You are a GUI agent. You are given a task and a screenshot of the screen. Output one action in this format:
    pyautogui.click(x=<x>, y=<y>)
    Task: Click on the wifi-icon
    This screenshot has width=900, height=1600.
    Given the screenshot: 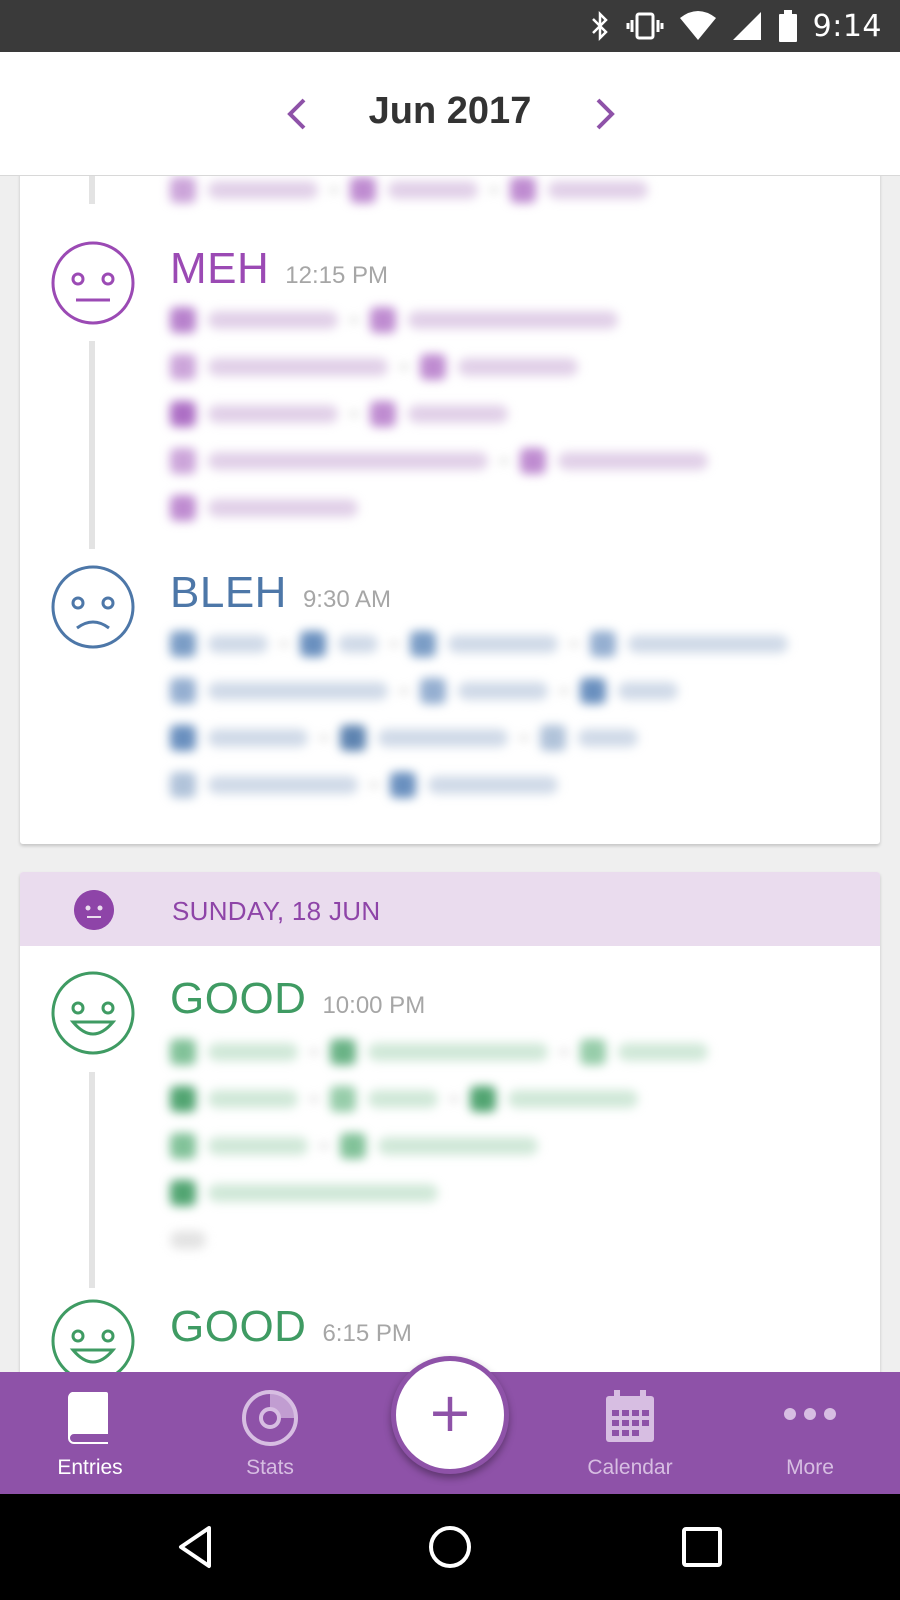 What is the action you would take?
    pyautogui.click(x=697, y=25)
    